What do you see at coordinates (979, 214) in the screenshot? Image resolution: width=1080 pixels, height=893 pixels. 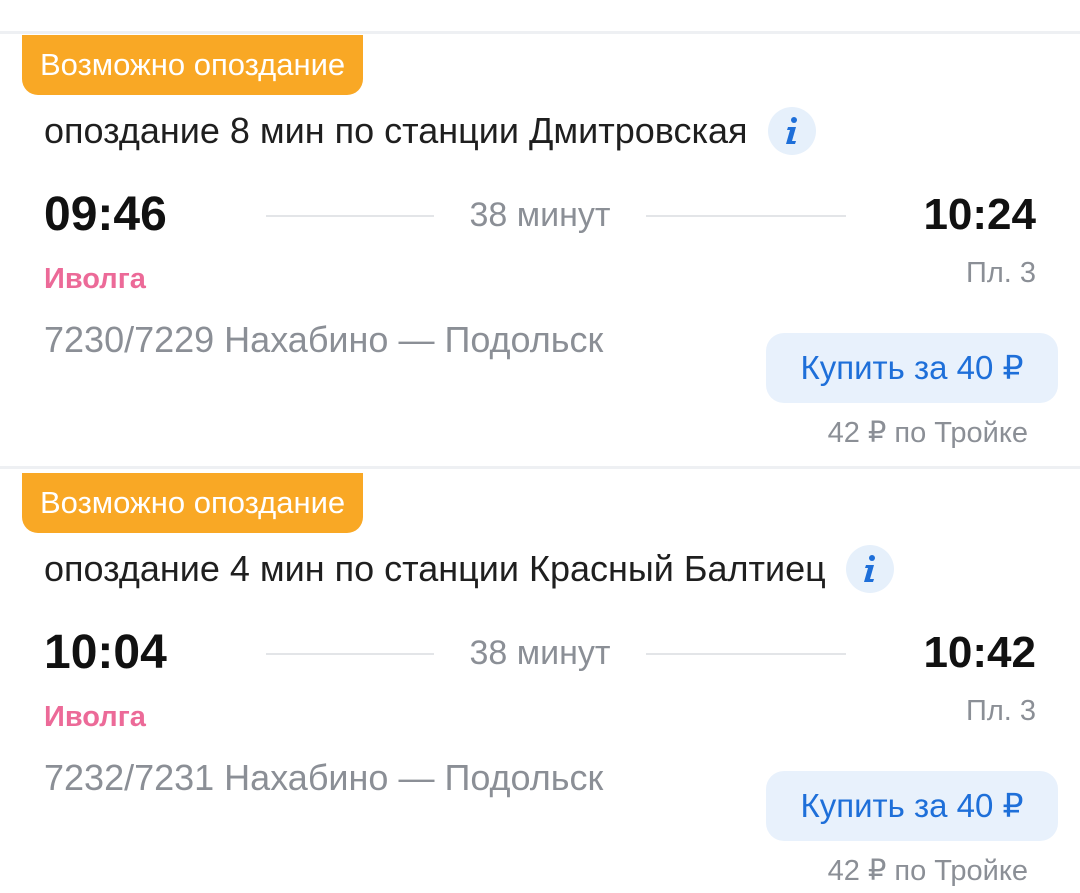 I see `arrival-time: 10:24` at bounding box center [979, 214].